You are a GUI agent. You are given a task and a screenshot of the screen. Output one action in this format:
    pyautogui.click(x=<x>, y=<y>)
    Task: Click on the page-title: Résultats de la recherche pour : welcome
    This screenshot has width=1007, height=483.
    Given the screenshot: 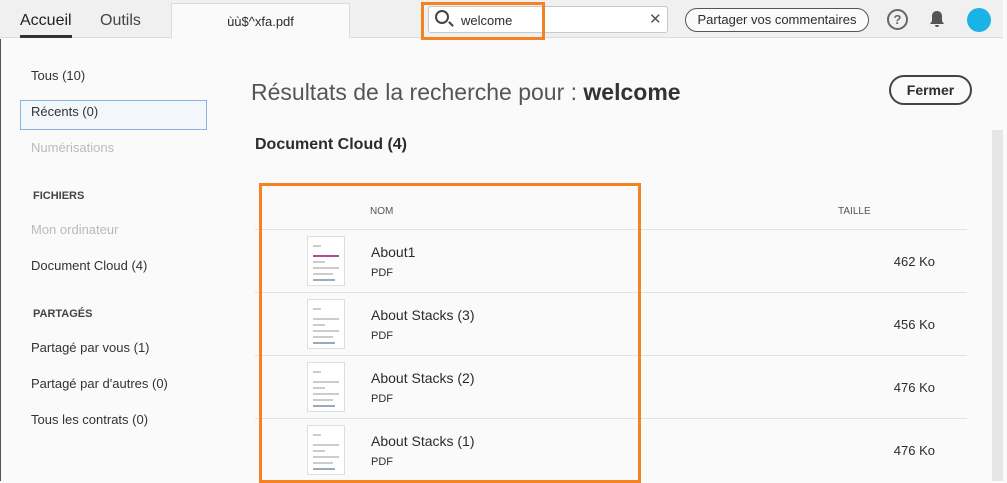 What is the action you would take?
    pyautogui.click(x=466, y=92)
    